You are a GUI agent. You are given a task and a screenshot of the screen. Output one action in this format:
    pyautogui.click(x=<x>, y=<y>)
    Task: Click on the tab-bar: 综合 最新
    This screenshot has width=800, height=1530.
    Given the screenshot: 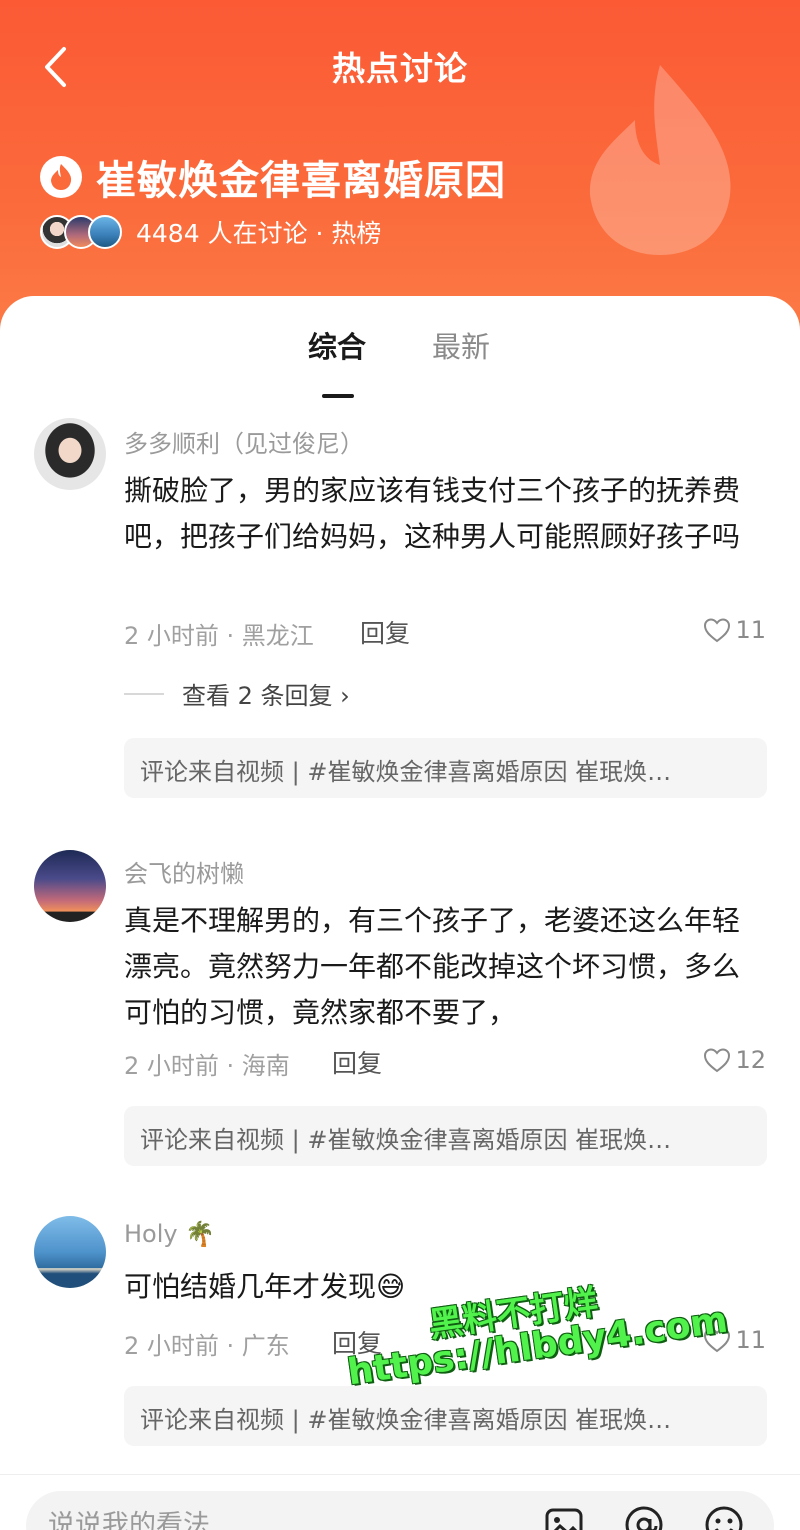 What is the action you would take?
    pyautogui.click(x=400, y=361)
    